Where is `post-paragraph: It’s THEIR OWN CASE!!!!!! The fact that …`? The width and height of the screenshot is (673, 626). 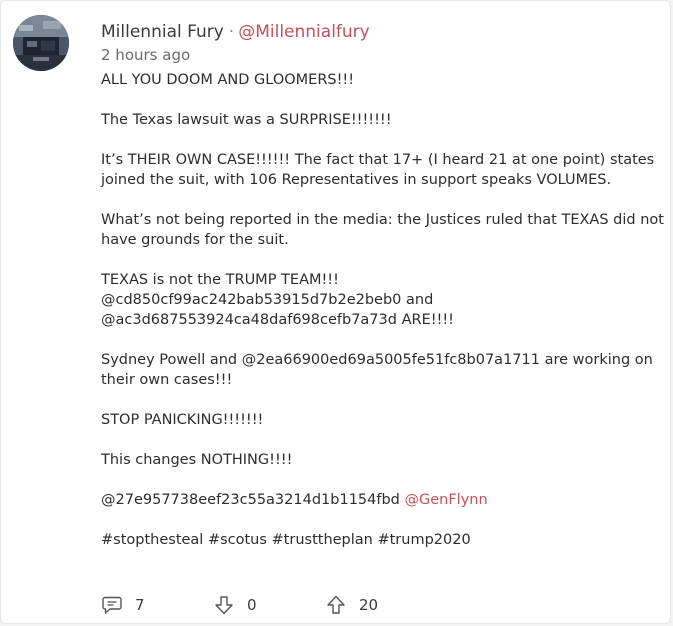
post-paragraph: It’s THEIR OWN CASE!!!!!! The fact that … is located at coordinates (378, 170).